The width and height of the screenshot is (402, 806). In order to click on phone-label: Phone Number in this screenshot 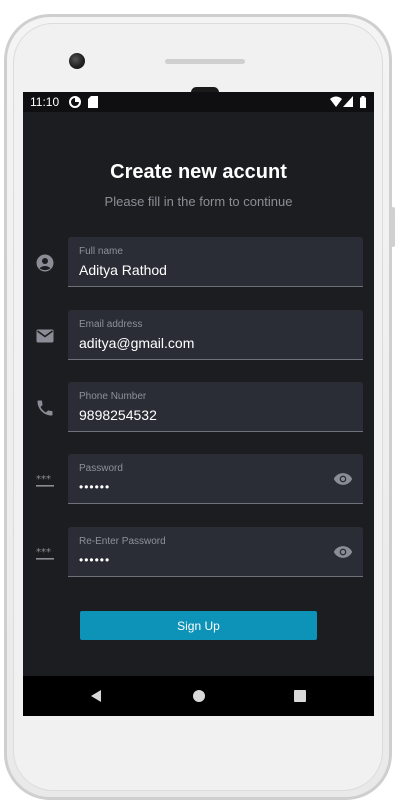, I will do `click(113, 396)`.